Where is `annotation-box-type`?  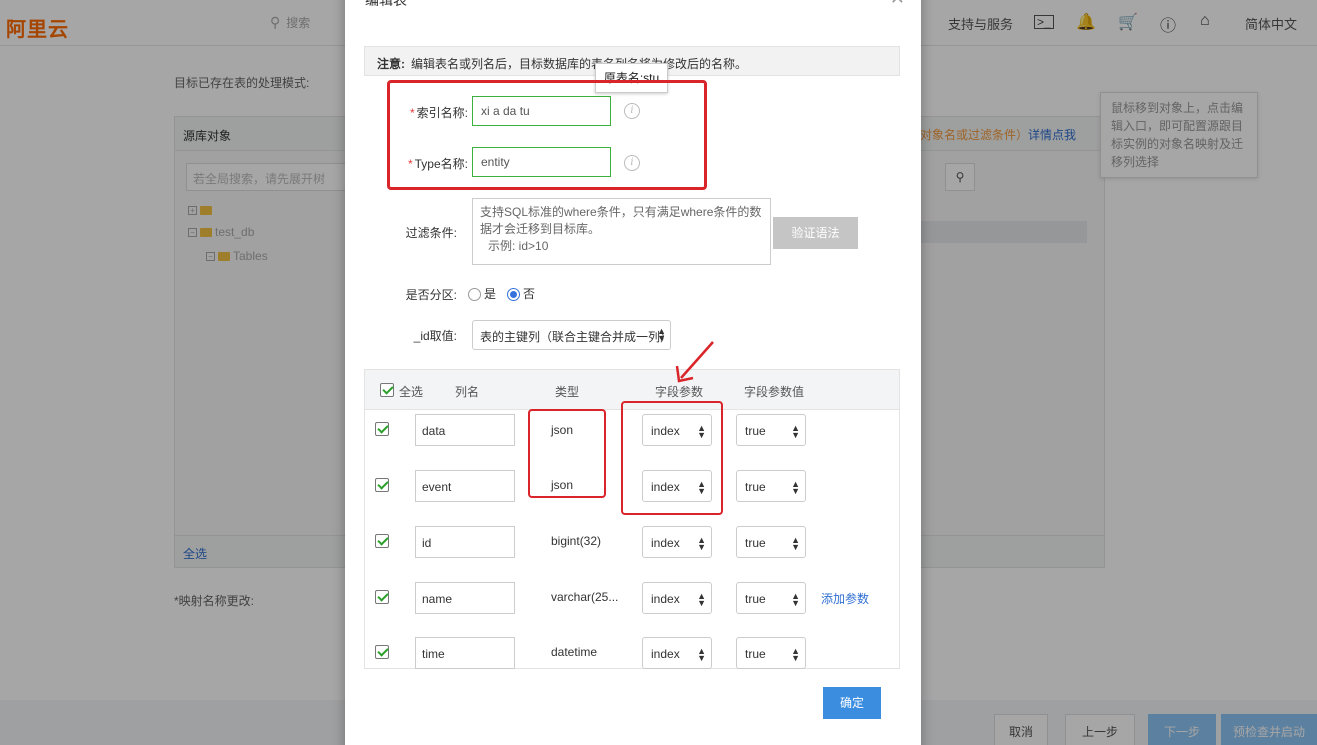 annotation-box-type is located at coordinates (567, 453).